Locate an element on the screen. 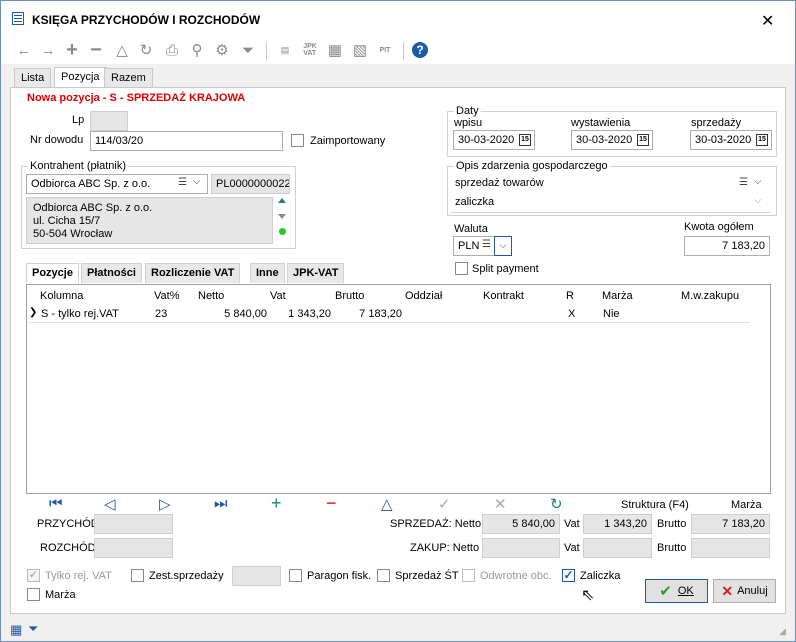 The image size is (796, 642). opis-line1-select: sprzedaż towarów is located at coordinates (610, 184).